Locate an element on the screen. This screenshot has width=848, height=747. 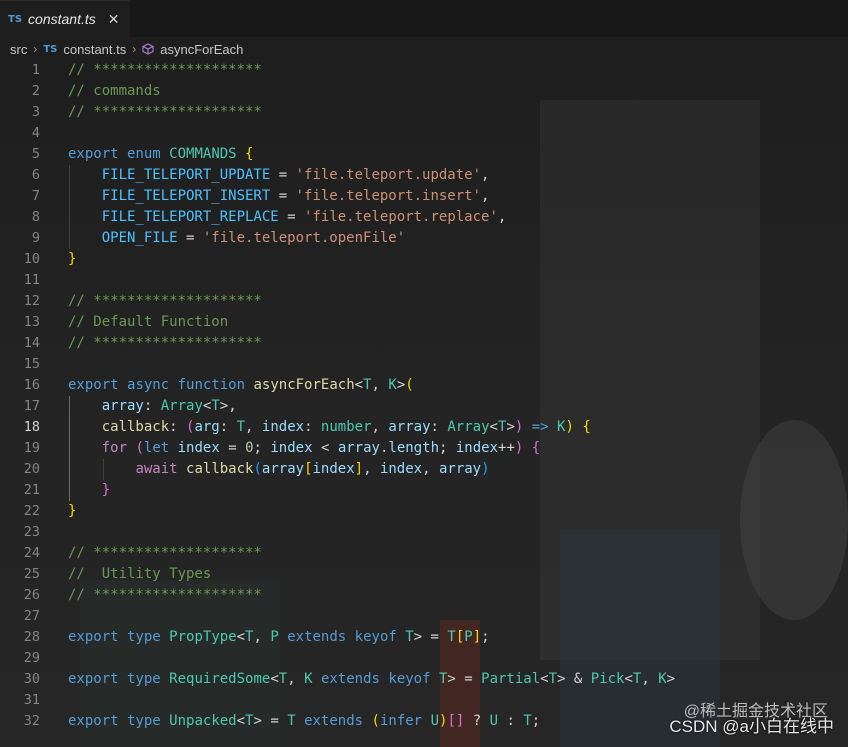
code-token: ) is located at coordinates (485, 469).